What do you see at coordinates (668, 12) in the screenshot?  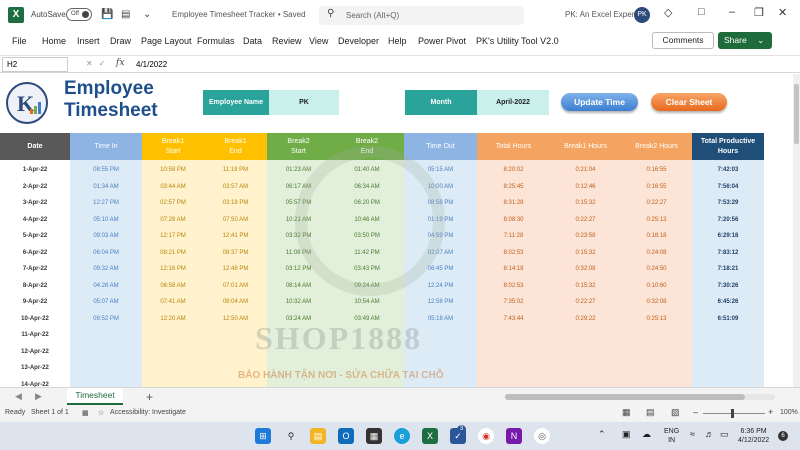 I see `diamond-icon: ◇` at bounding box center [668, 12].